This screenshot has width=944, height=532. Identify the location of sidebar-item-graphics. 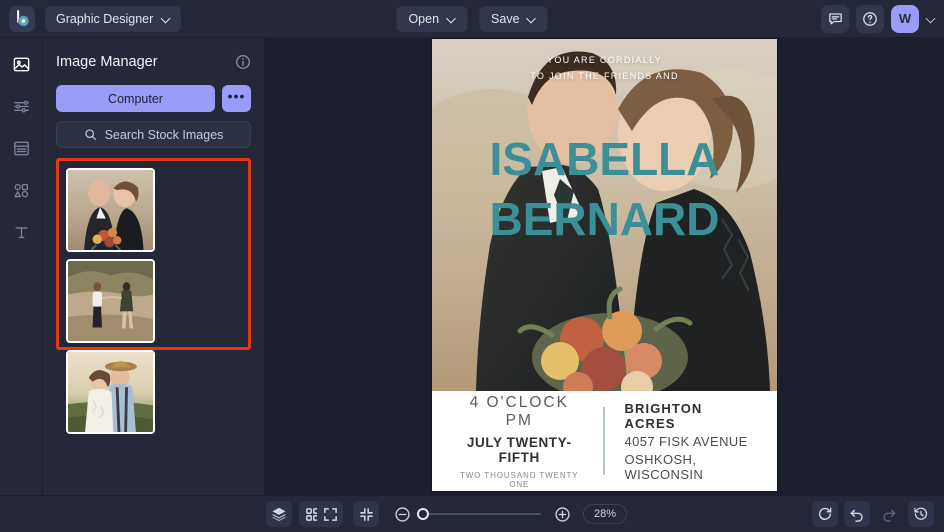
(21, 190).